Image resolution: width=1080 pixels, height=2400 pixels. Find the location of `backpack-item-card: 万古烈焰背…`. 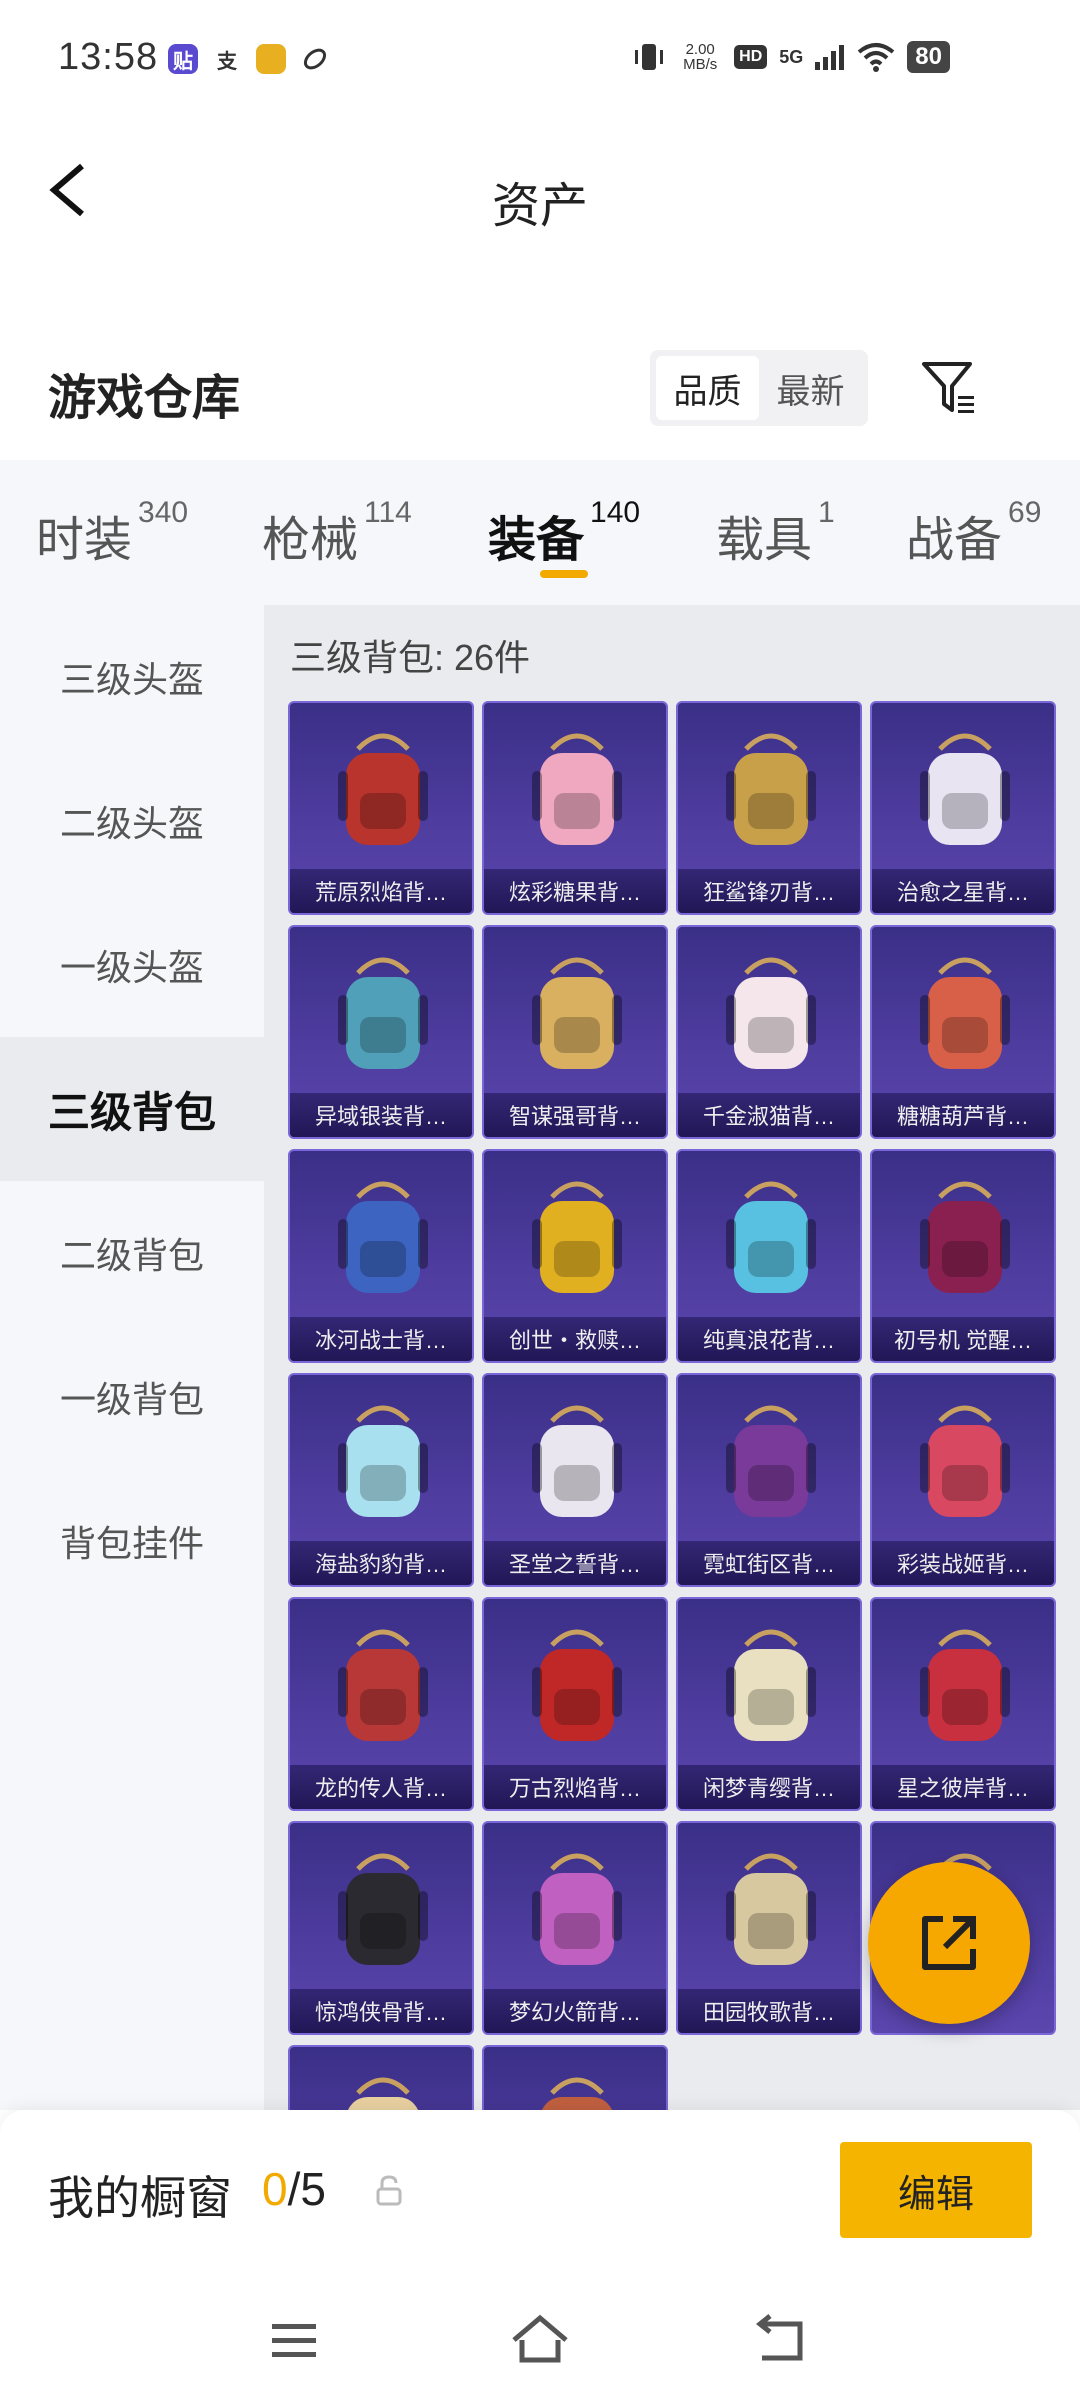

backpack-item-card: 万古烈焰背… is located at coordinates (575, 1704).